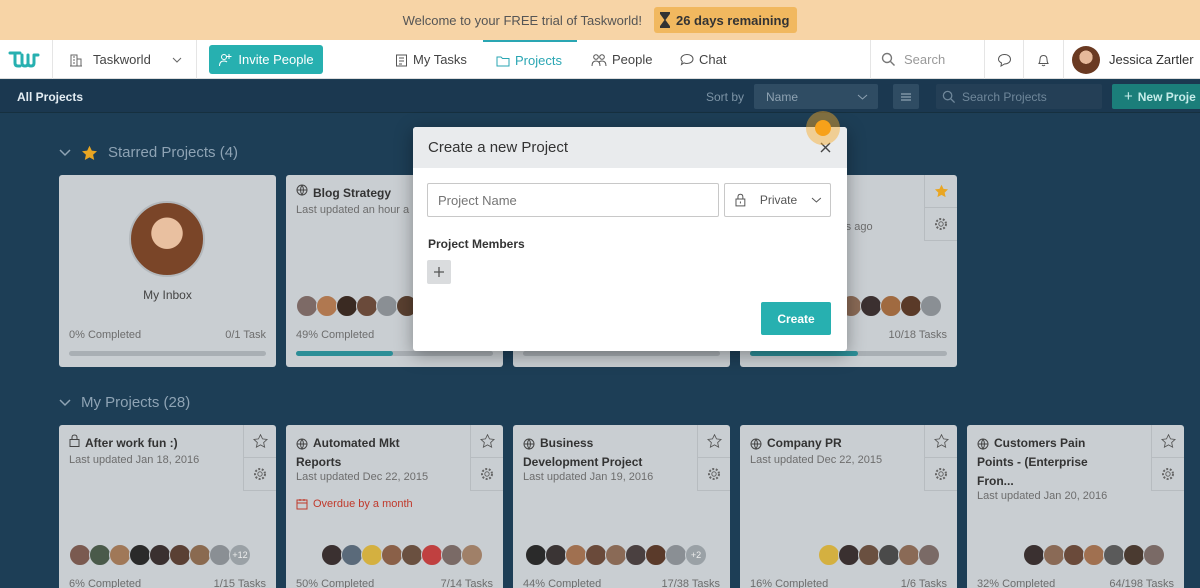 The height and width of the screenshot is (588, 1200). What do you see at coordinates (498, 147) in the screenshot?
I see `dialog-title: Create a new Project` at bounding box center [498, 147].